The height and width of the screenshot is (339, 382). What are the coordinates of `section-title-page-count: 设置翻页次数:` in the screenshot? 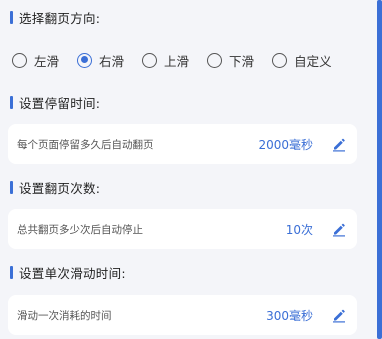 It's located at (60, 188).